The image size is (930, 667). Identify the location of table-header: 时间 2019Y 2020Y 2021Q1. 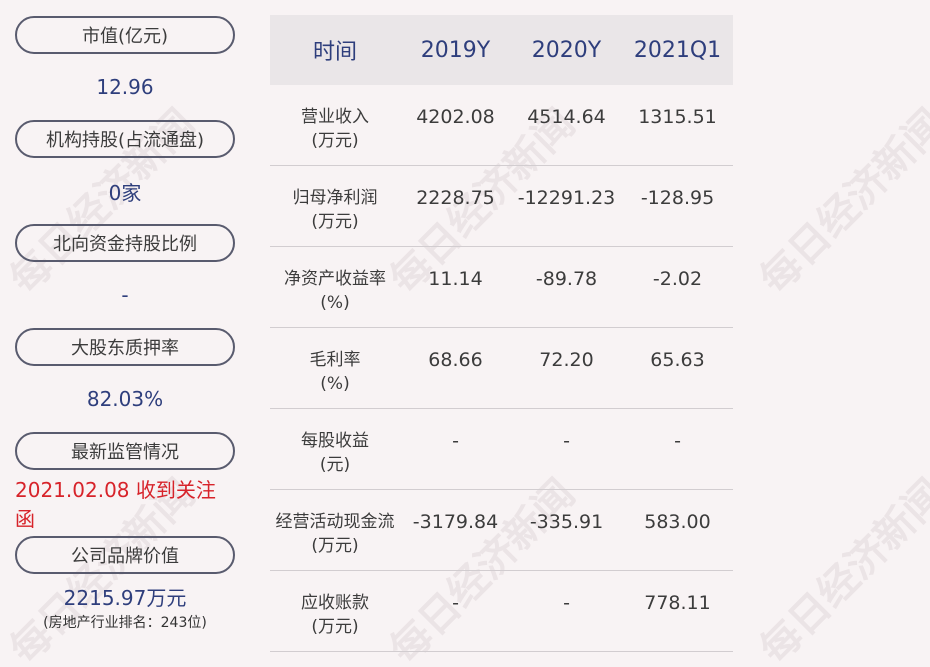
(501, 50).